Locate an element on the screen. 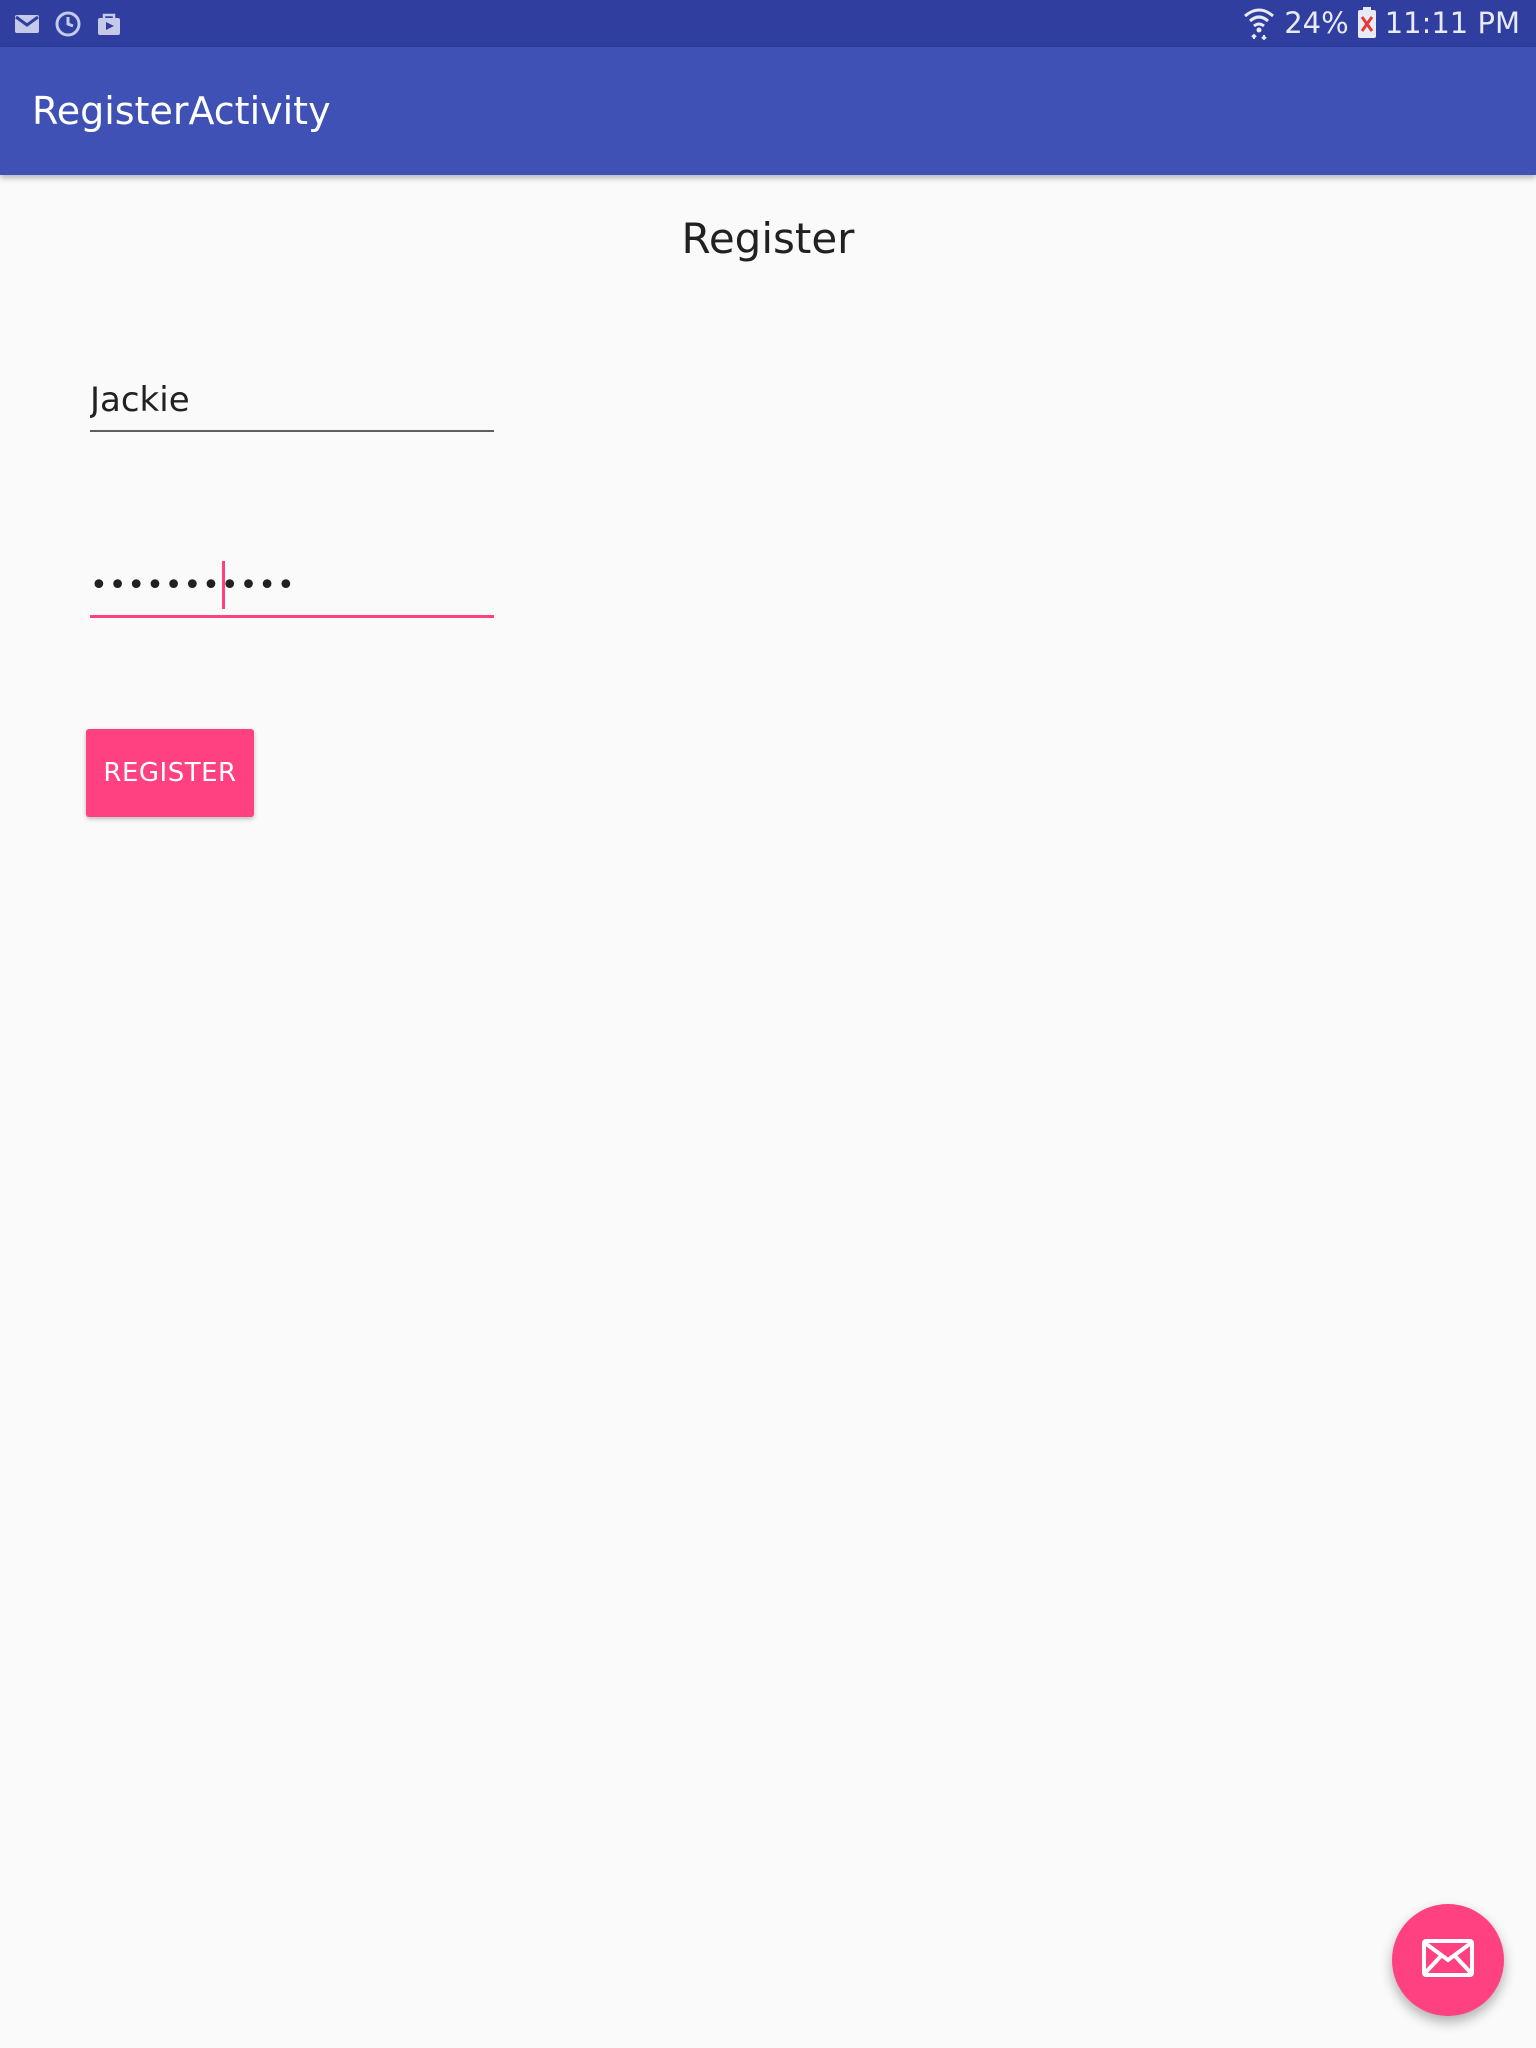  clock-time: 11:11 PM is located at coordinates (1452, 23).